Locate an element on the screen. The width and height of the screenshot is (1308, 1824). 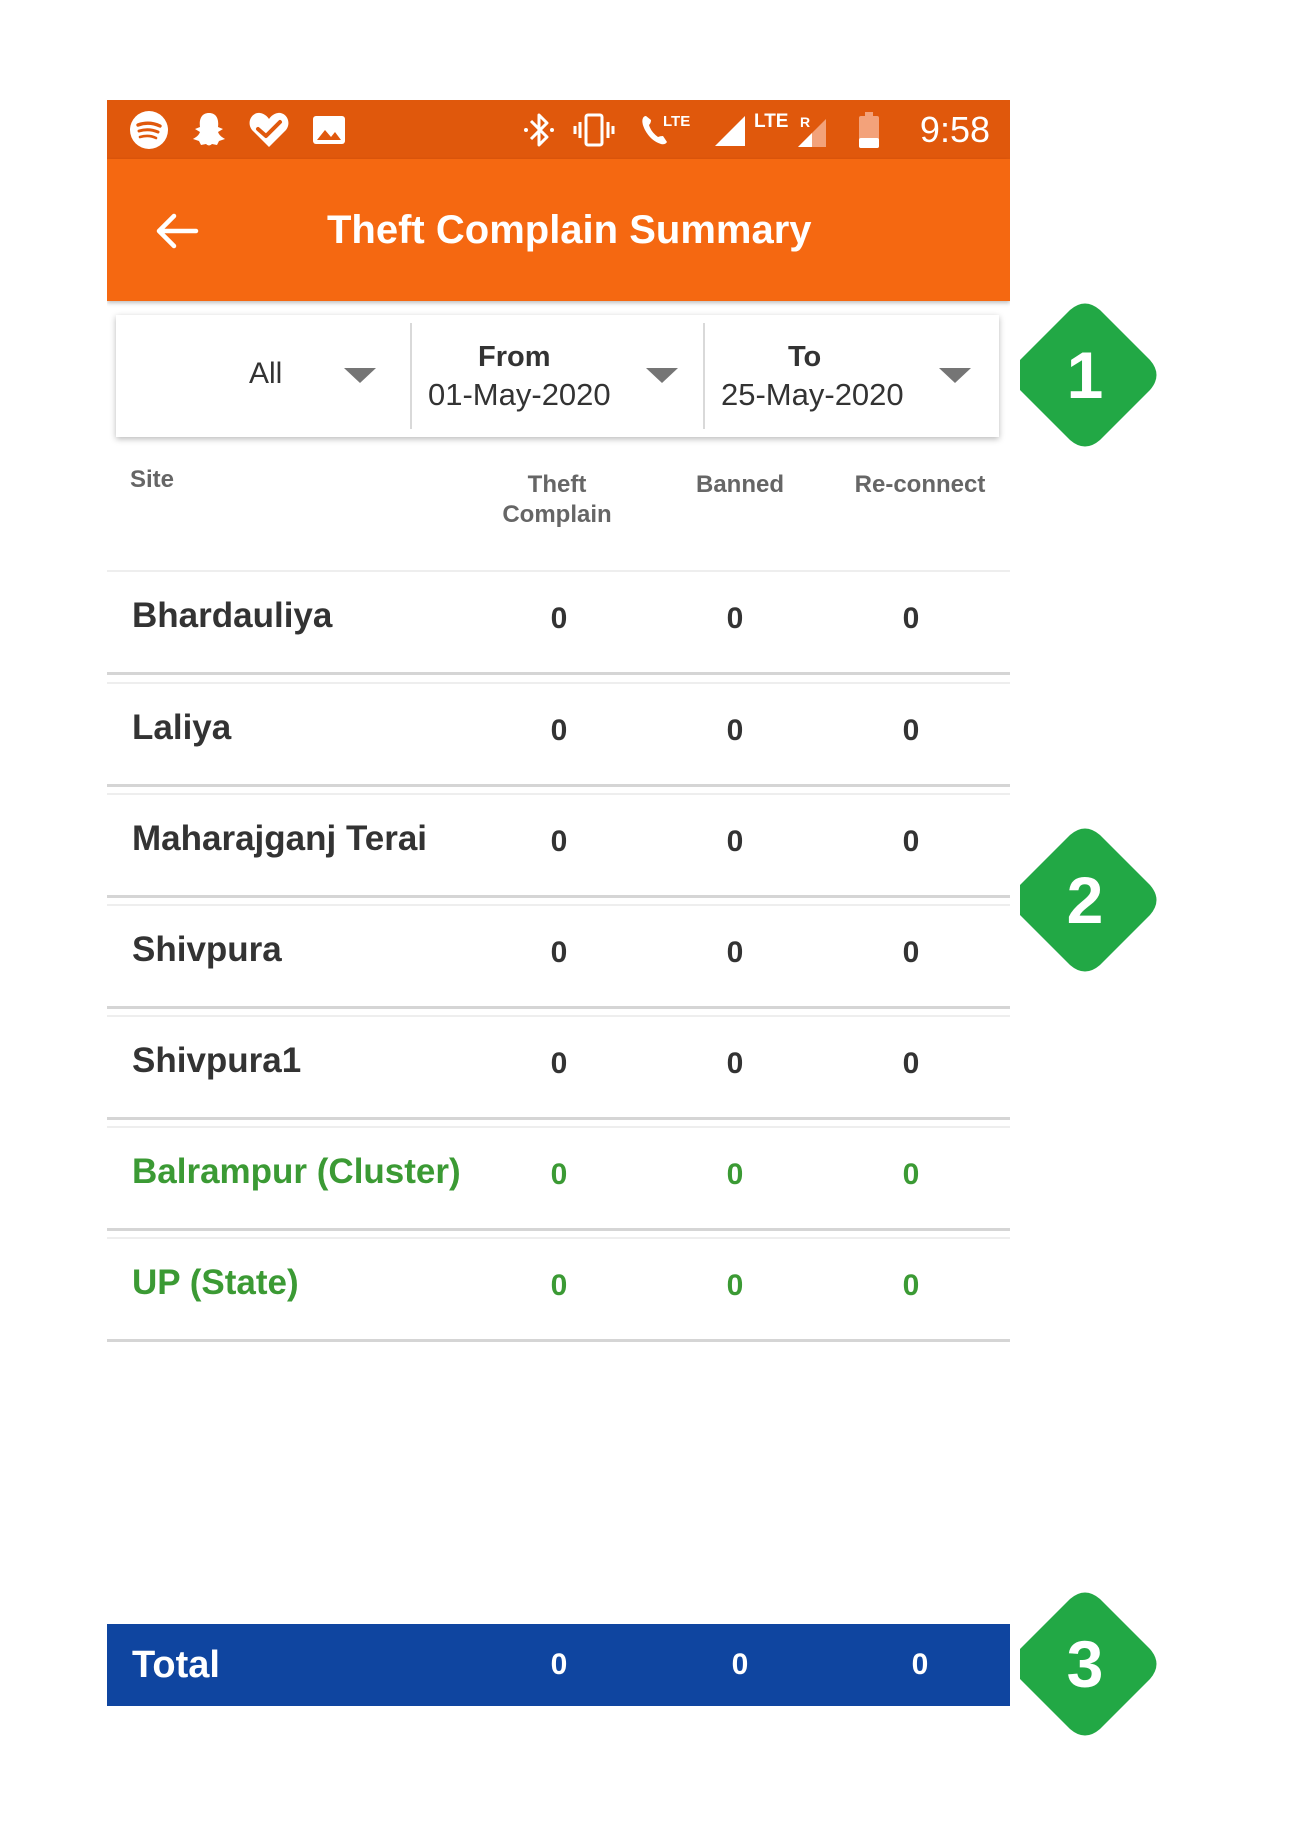
roaming-label: R is located at coordinates (805, 122).